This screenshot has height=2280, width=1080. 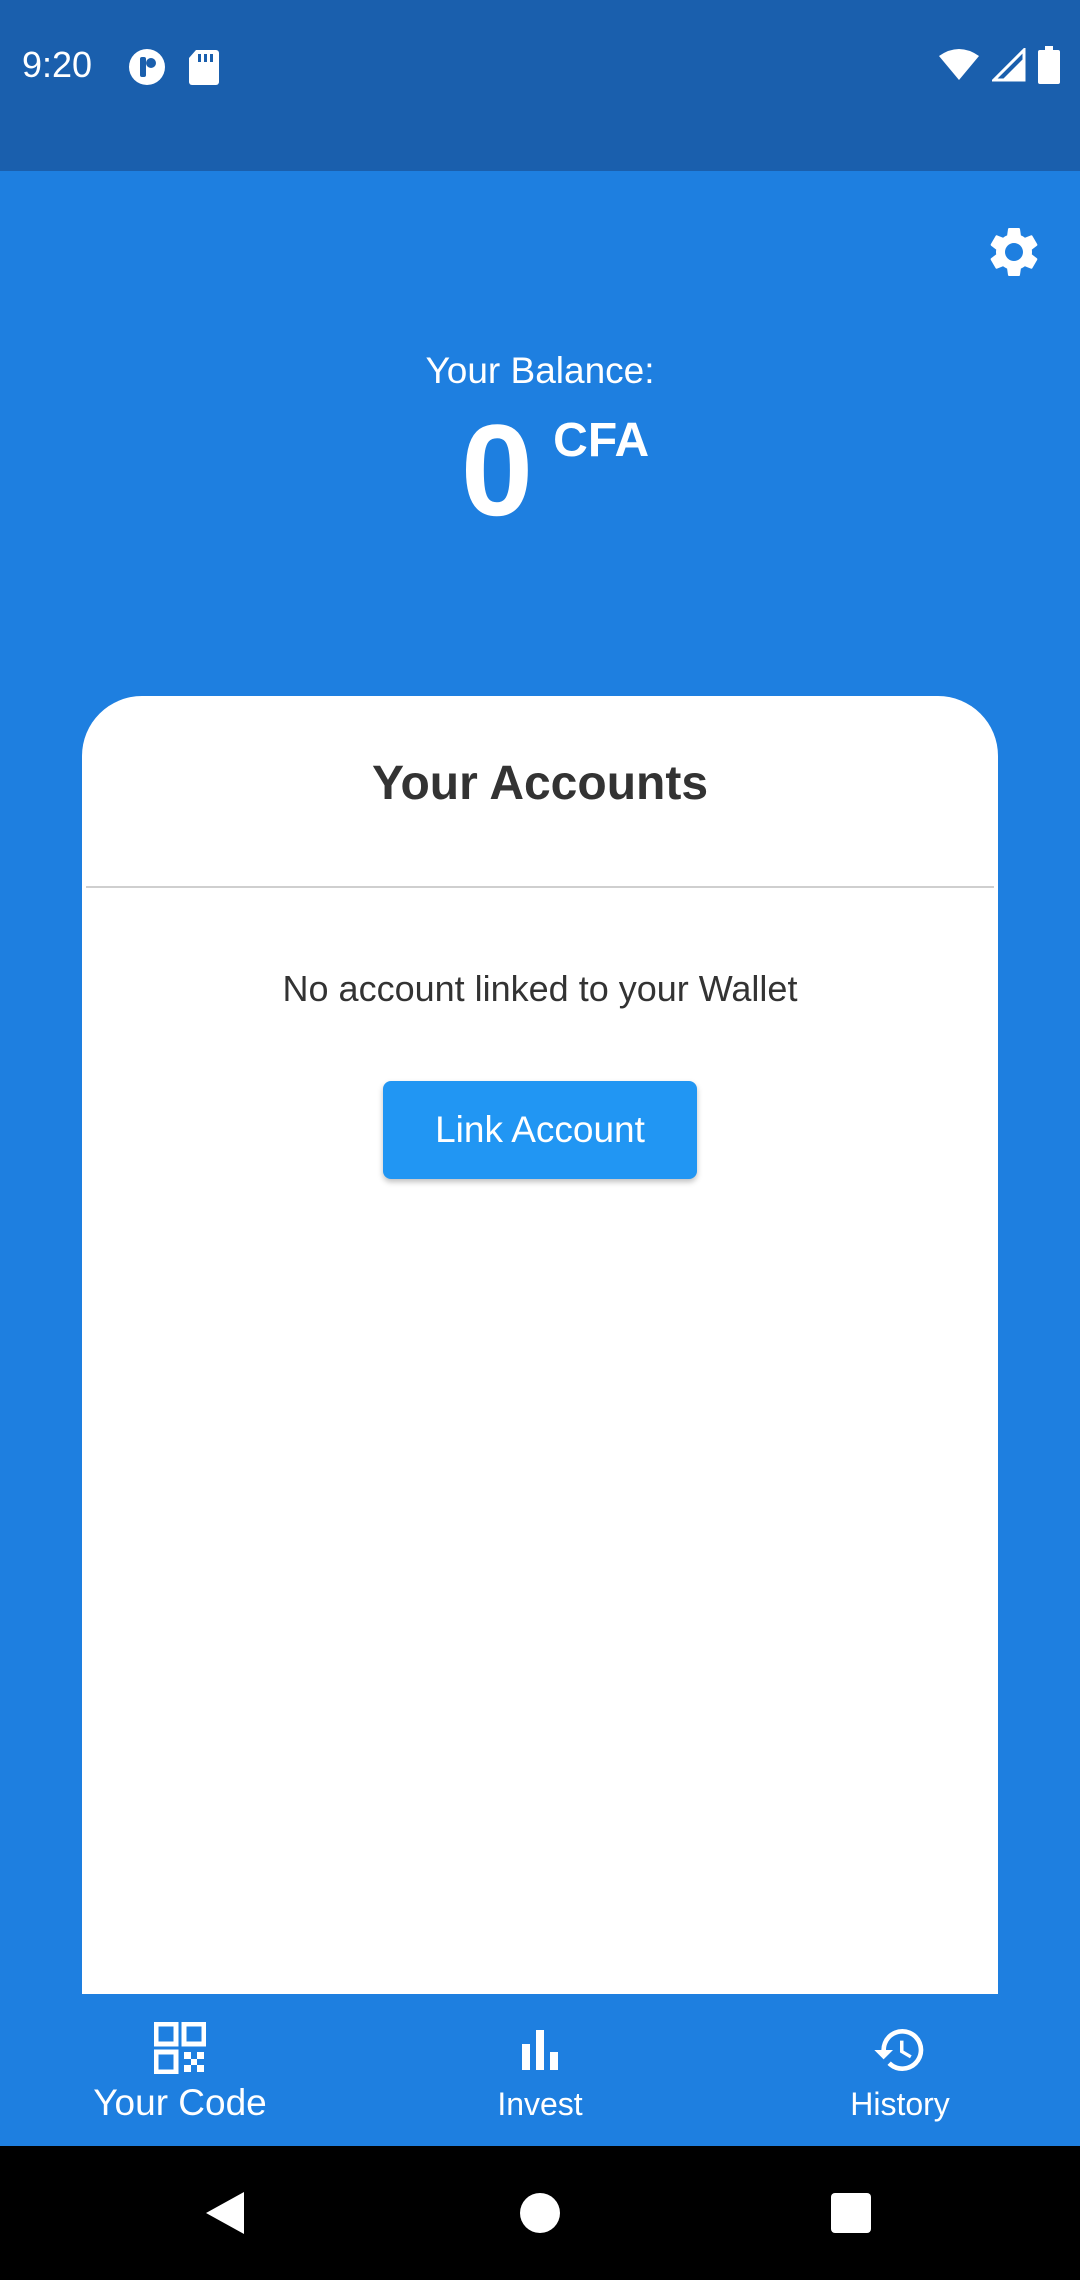 What do you see at coordinates (540, 887) in the screenshot?
I see `divider` at bounding box center [540, 887].